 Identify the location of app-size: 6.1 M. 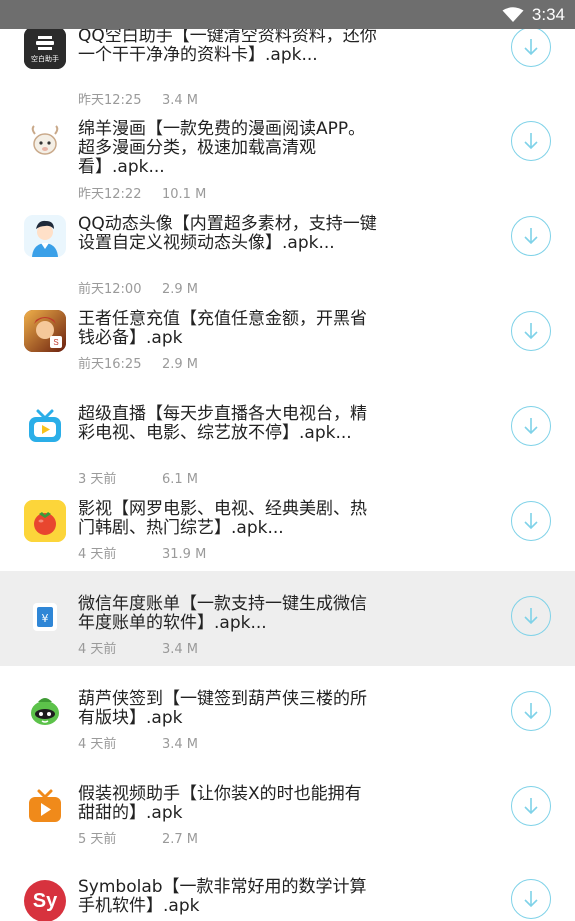
(180, 479).